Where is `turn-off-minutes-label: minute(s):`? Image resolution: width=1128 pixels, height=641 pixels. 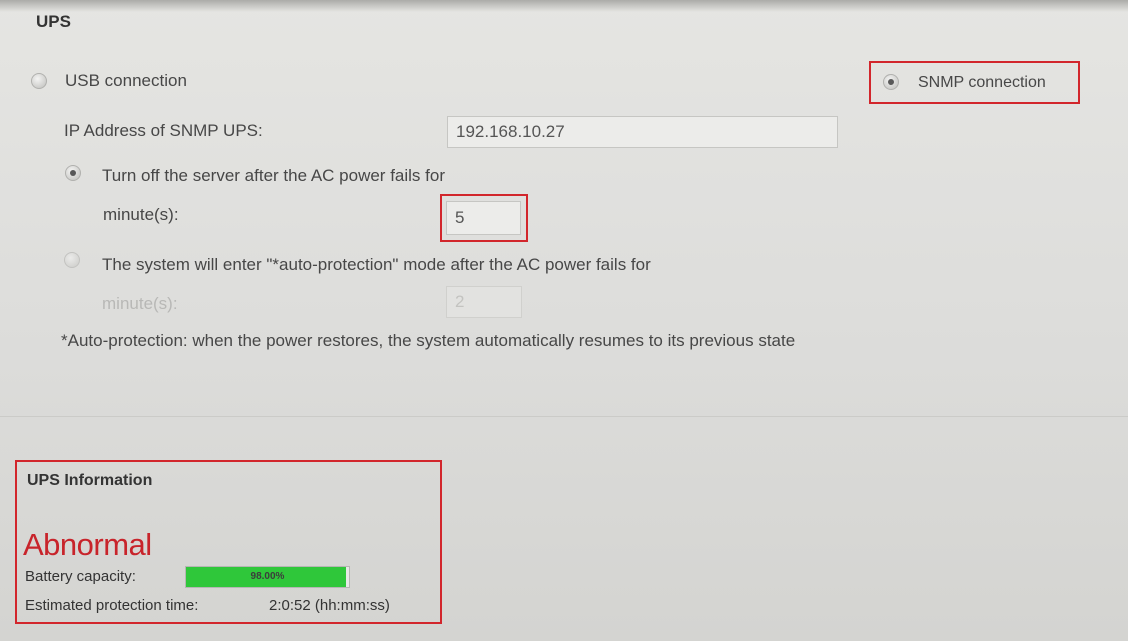 turn-off-minutes-label: minute(s): is located at coordinates (141, 214).